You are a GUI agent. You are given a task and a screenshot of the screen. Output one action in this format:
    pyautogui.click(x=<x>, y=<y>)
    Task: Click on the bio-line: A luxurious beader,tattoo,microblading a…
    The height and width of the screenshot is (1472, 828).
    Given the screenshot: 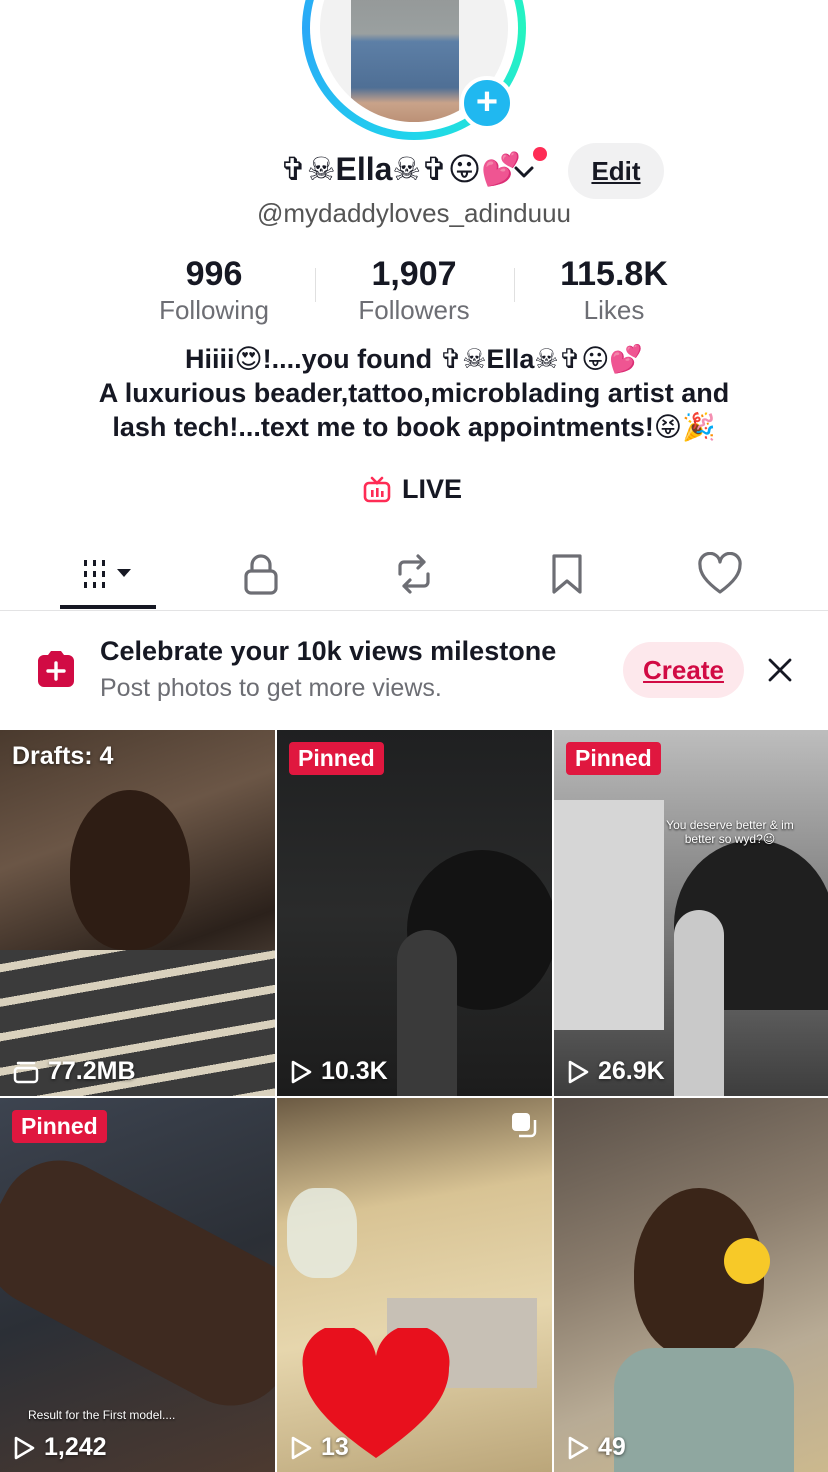 What is the action you would take?
    pyautogui.click(x=414, y=393)
    